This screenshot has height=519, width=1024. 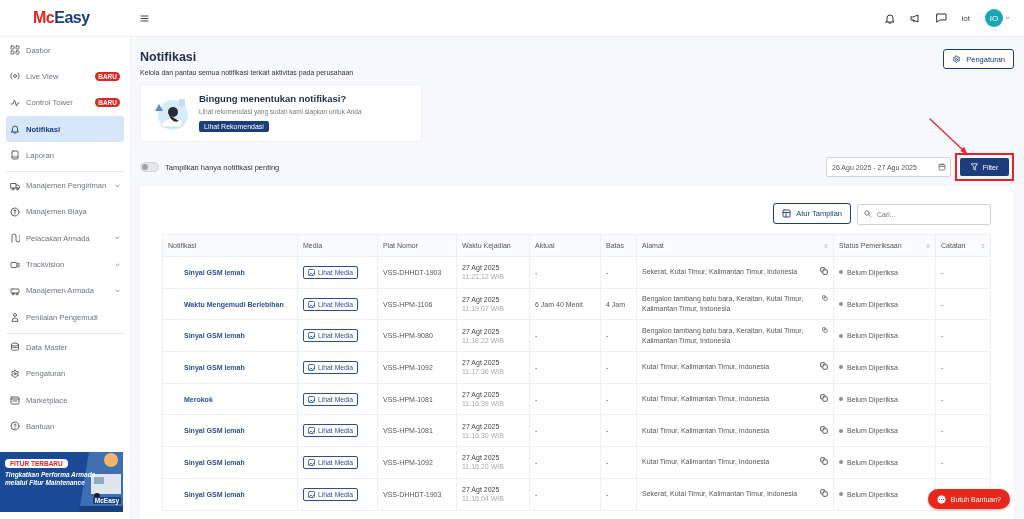 What do you see at coordinates (915, 18) in the screenshot?
I see `megaphone-icon` at bounding box center [915, 18].